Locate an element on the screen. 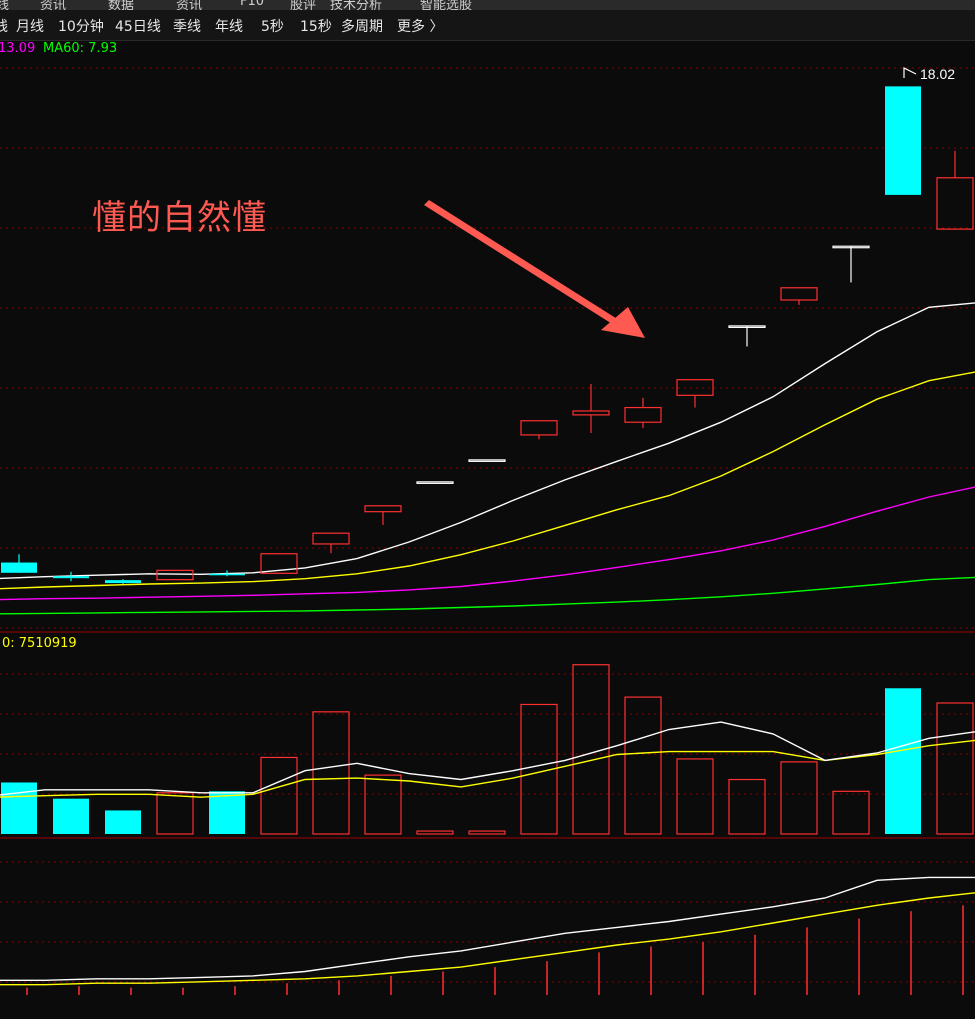  volume-ma-white-line is located at coordinates (487, 758).